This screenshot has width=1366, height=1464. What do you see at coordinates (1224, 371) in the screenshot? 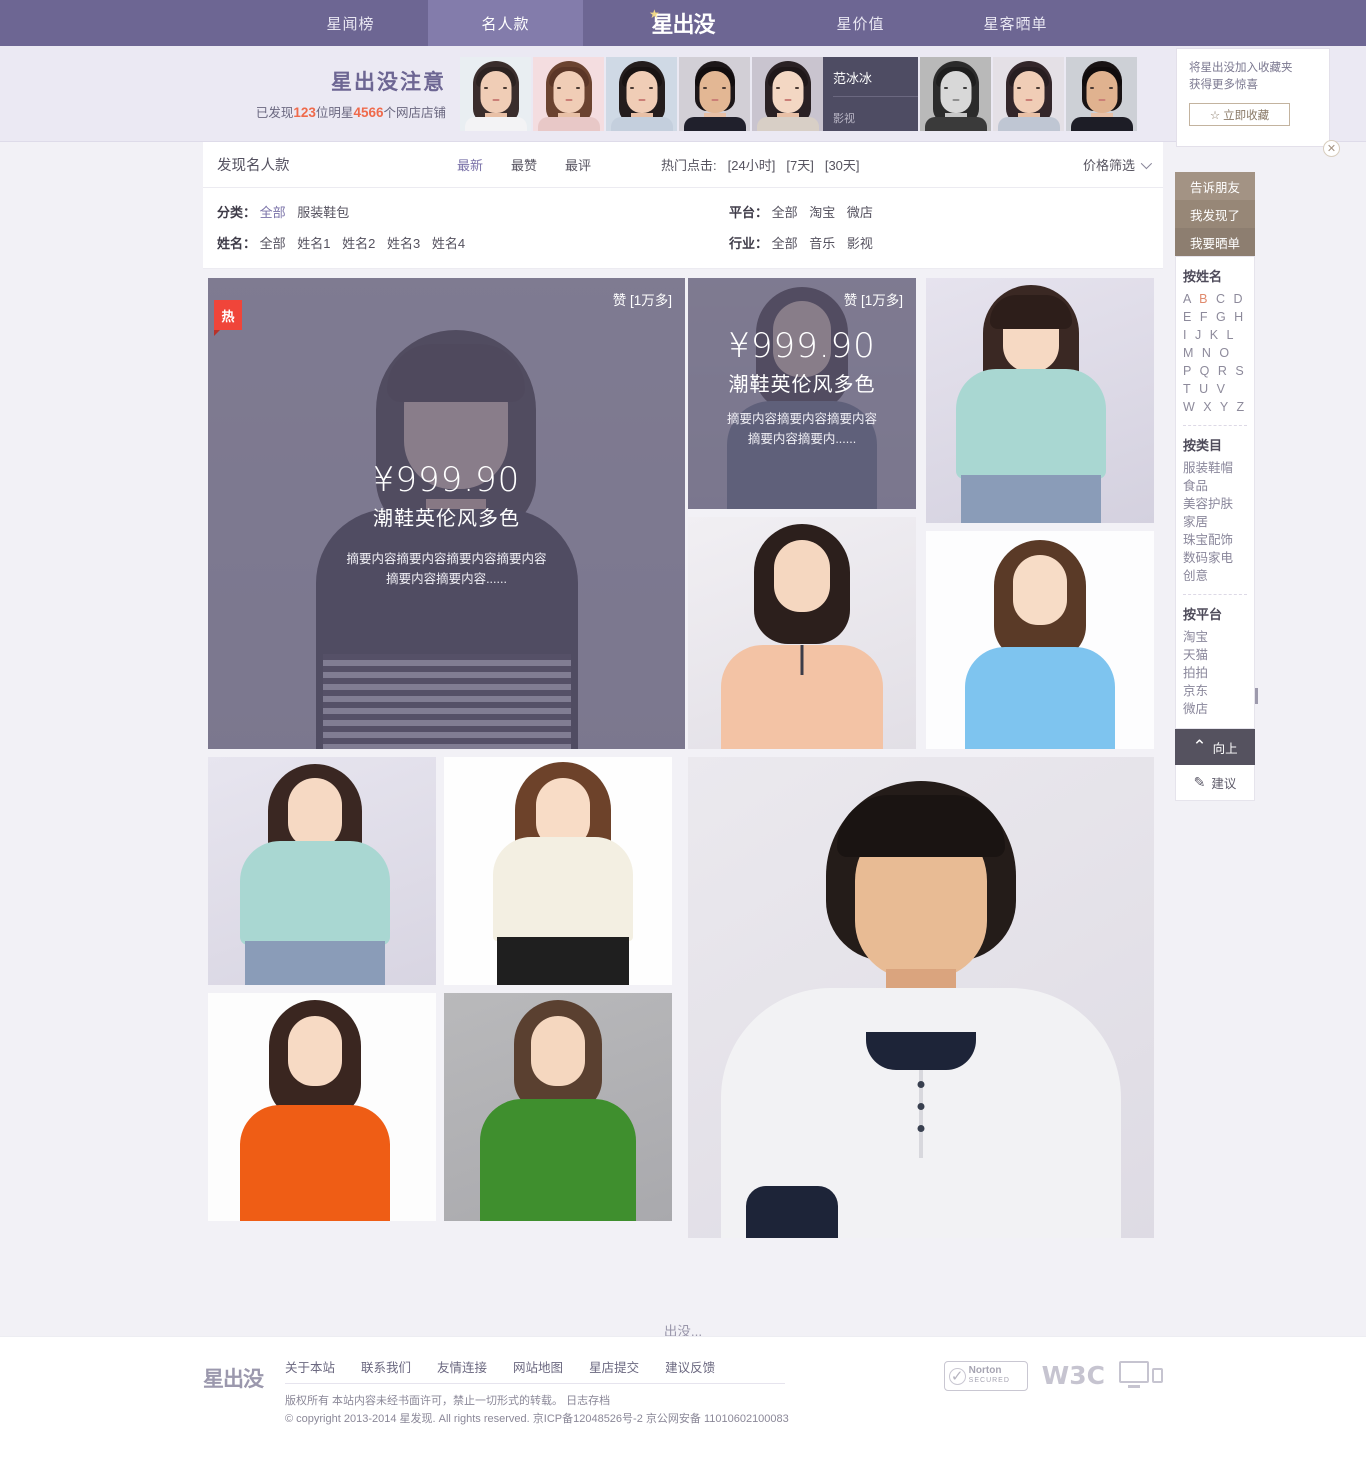
I see `letter-R: R` at bounding box center [1224, 371].